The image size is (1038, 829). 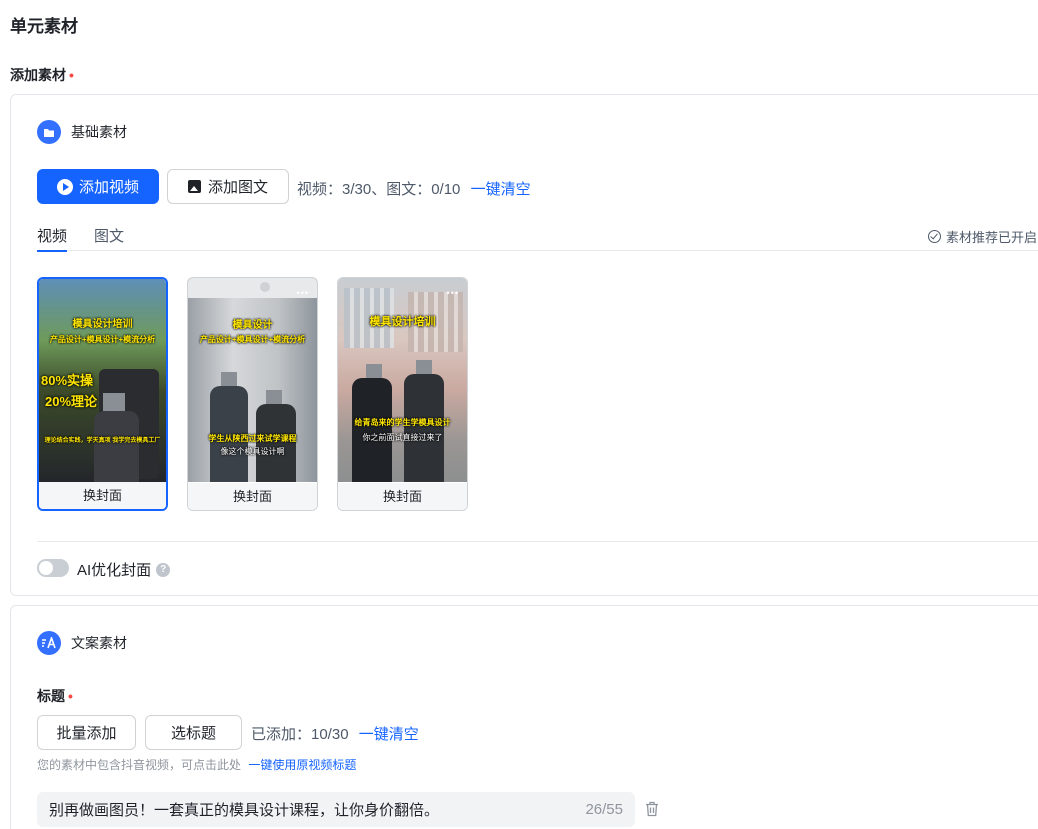 I want to click on batch-add-button: 批量添加, so click(x=86, y=732).